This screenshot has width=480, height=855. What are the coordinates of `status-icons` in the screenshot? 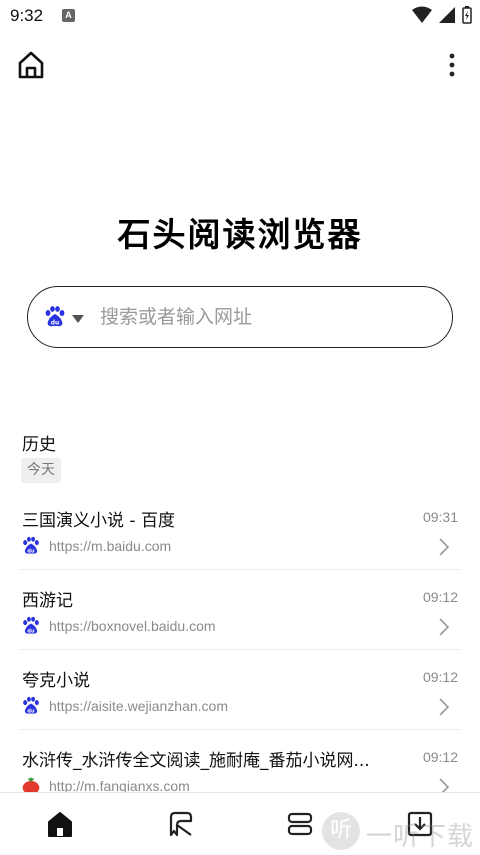 It's located at (442, 15).